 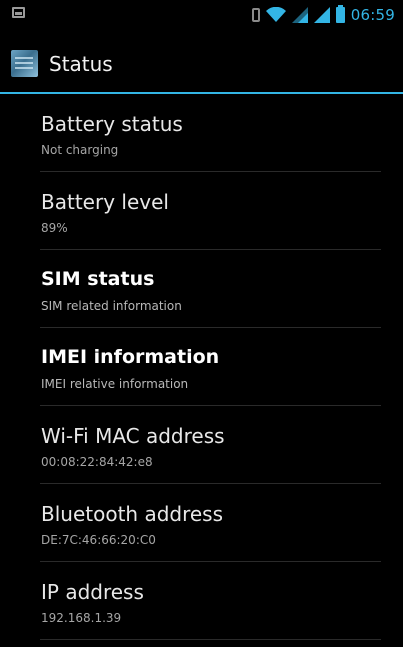 What do you see at coordinates (255, 15) in the screenshot?
I see `vibrate-icon` at bounding box center [255, 15].